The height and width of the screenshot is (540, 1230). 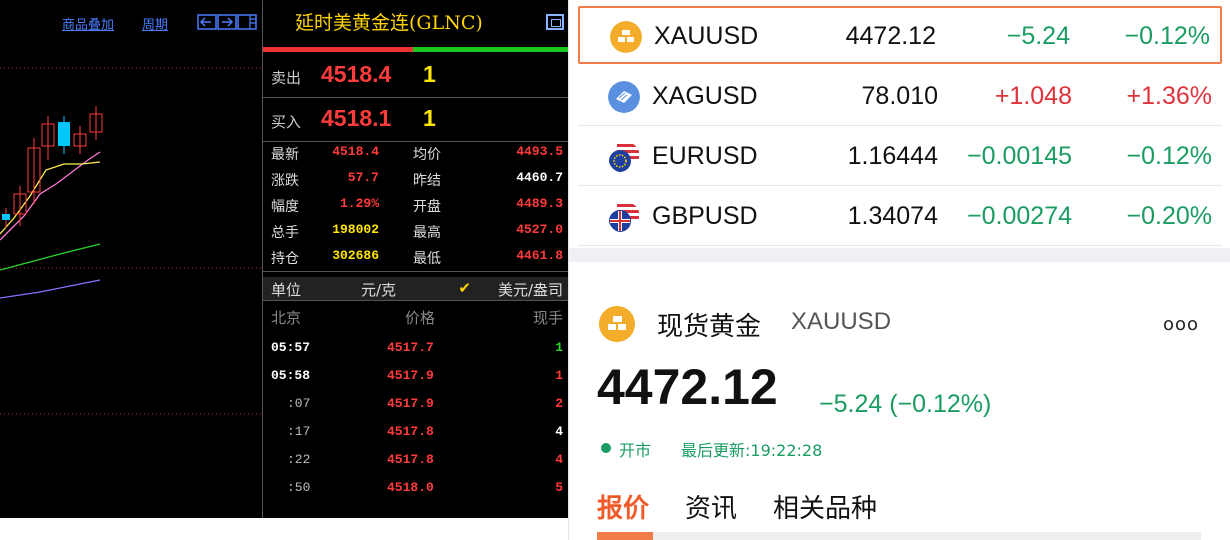 What do you see at coordinates (539, 151) in the screenshot?
I see `stat-value: 4493.5` at bounding box center [539, 151].